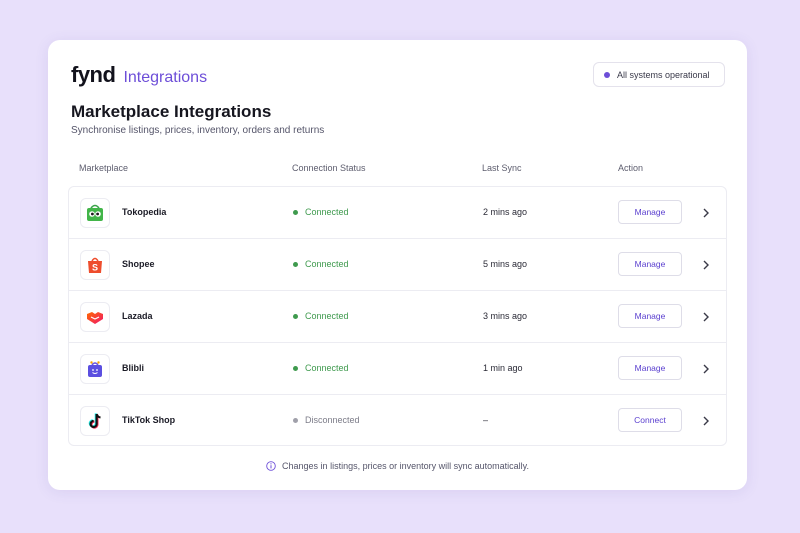 The width and height of the screenshot is (800, 533). Describe the element at coordinates (502, 168) in the screenshot. I see `column-header-last-sync: Last Sync` at that location.